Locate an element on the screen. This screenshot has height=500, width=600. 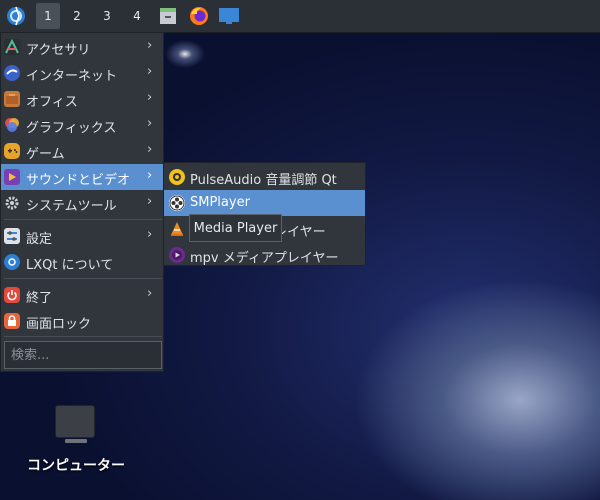
menu-item-accessories: アクセサリ › is located at coordinates (83, 47).